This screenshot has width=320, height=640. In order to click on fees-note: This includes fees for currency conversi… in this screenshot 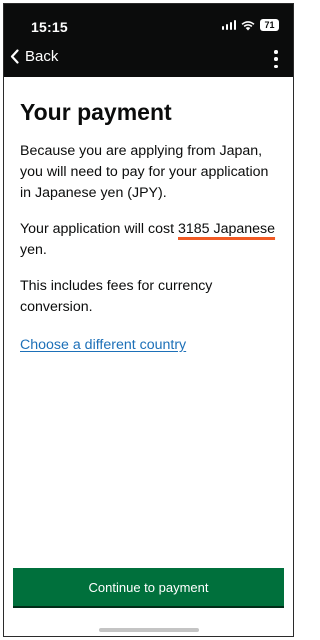, I will do `click(116, 296)`.